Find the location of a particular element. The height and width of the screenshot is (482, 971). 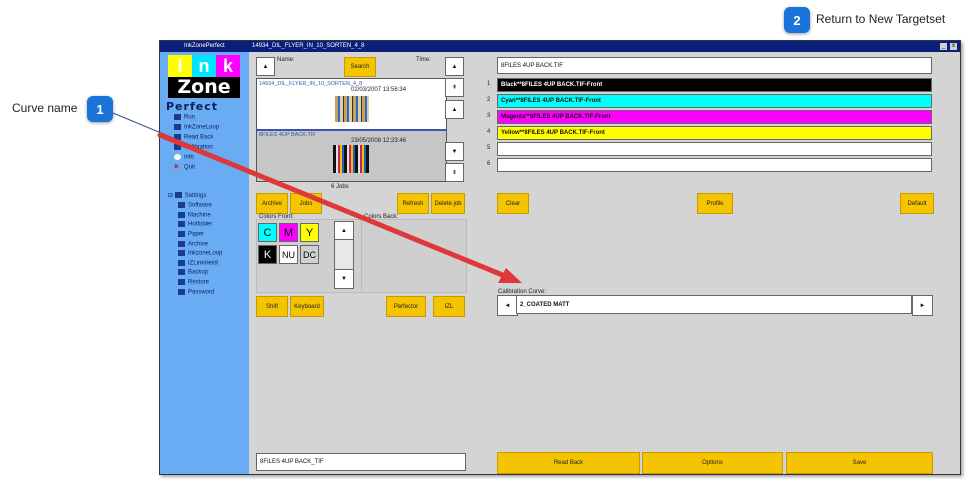

page-top-button: ⇞ is located at coordinates (454, 87).